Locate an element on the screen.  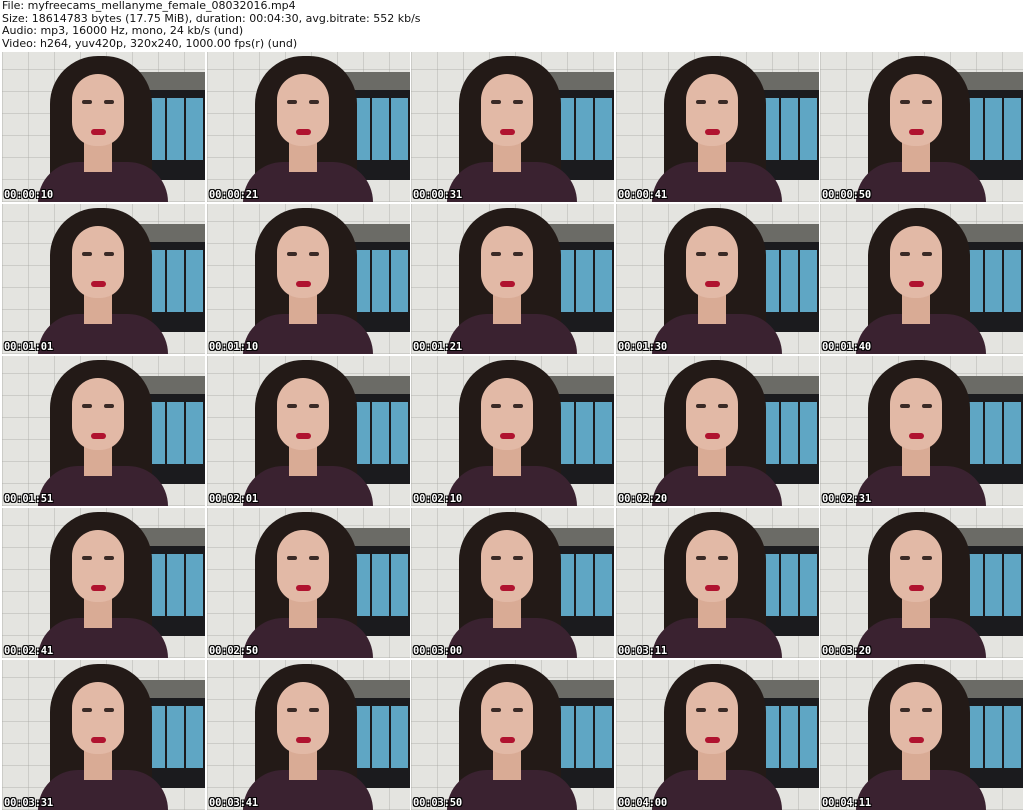
video-thumbnail: 00:01:51 is located at coordinates (103, 431).